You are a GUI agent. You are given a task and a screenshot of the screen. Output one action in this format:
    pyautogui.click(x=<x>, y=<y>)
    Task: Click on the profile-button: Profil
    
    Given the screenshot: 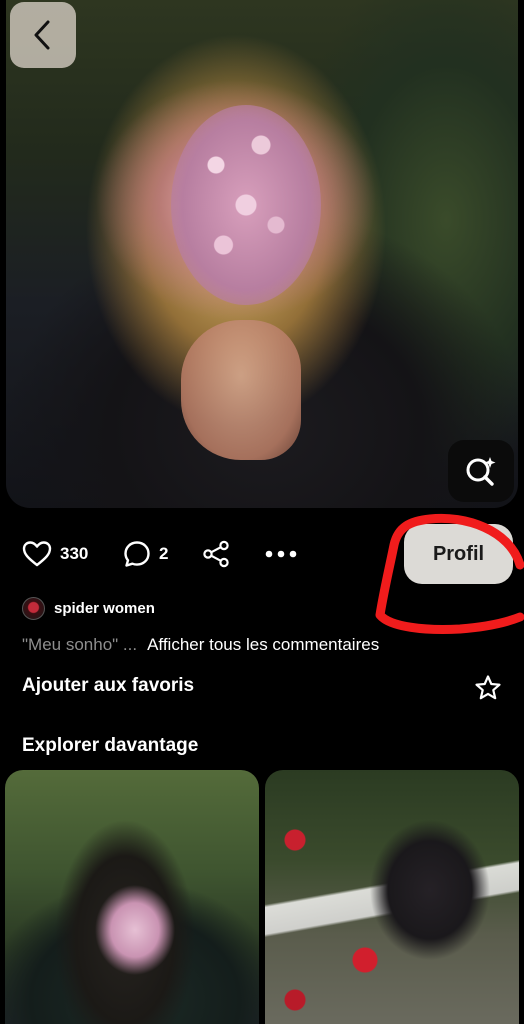 What is the action you would take?
    pyautogui.click(x=458, y=554)
    